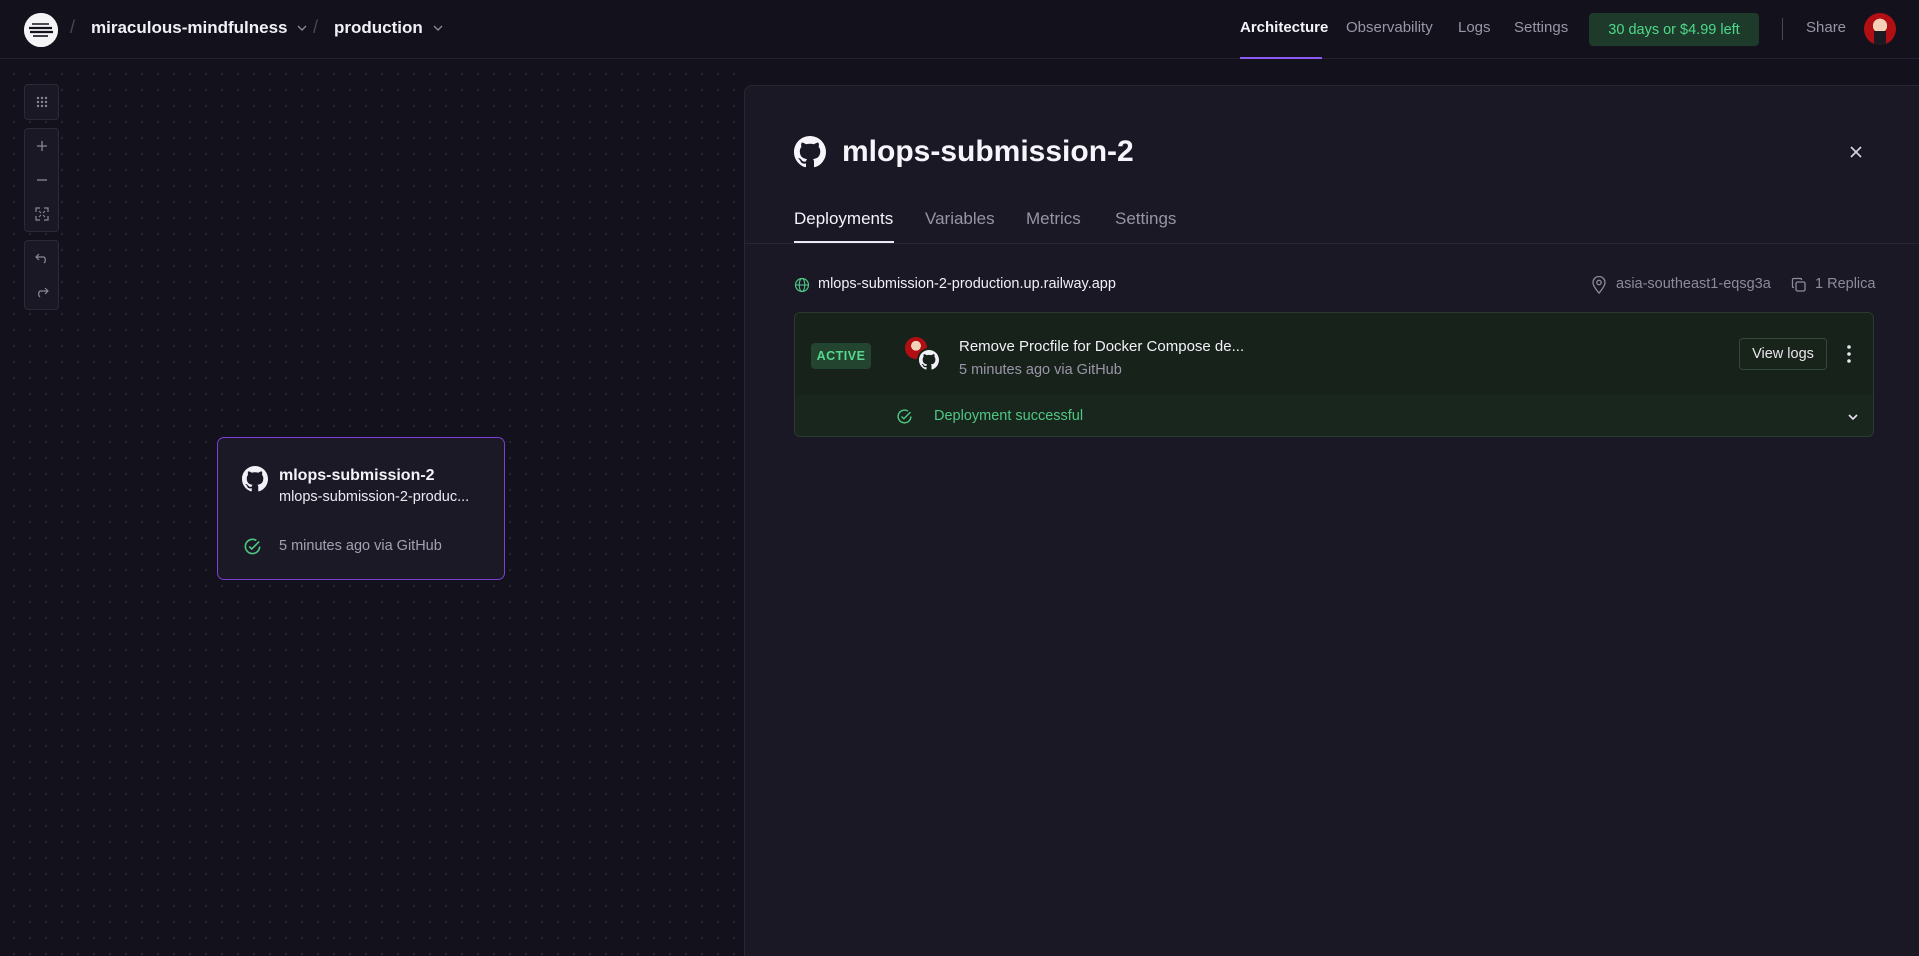 Image resolution: width=1919 pixels, height=956 pixels. Describe the element at coordinates (988, 151) in the screenshot. I see `panel-title: mlops-submission-2` at that location.